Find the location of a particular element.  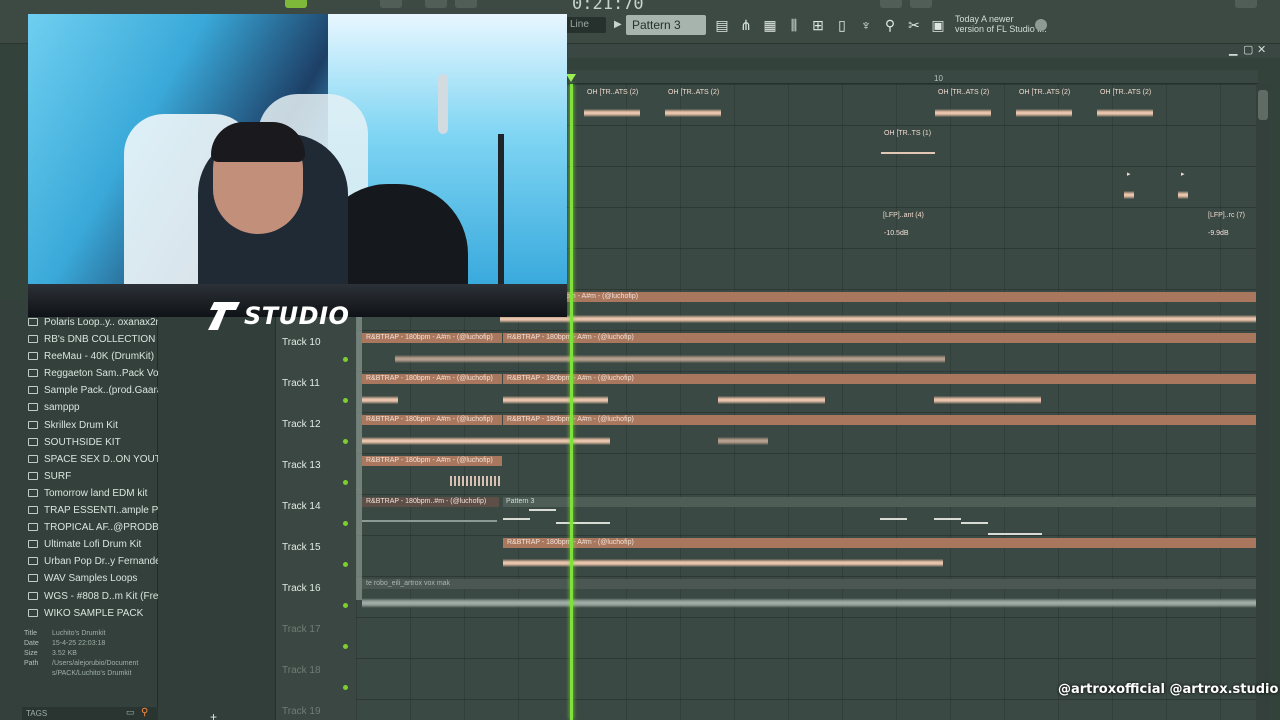

mic-icon: ⚲ is located at coordinates (890, 25).